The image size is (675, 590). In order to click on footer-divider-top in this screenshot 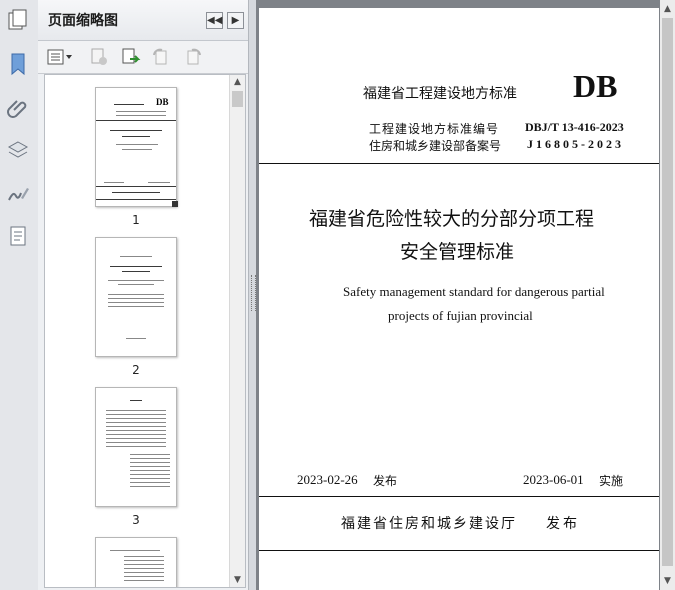, I will do `click(459, 496)`.